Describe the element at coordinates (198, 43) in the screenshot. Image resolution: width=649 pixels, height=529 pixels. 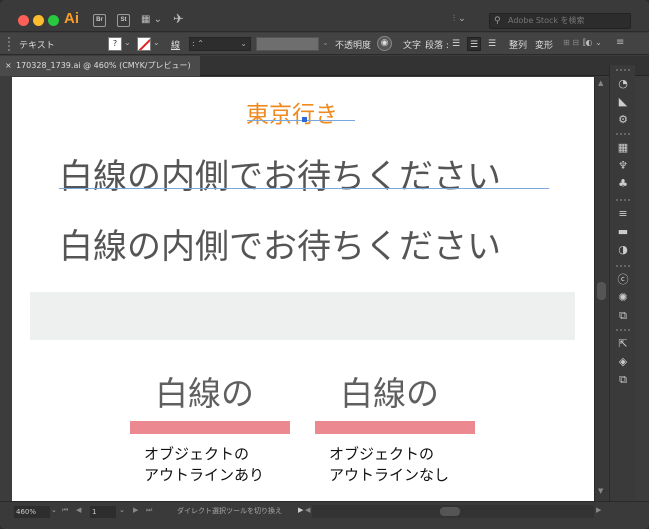
I see `stroke-weight-value: : ⌃` at that location.